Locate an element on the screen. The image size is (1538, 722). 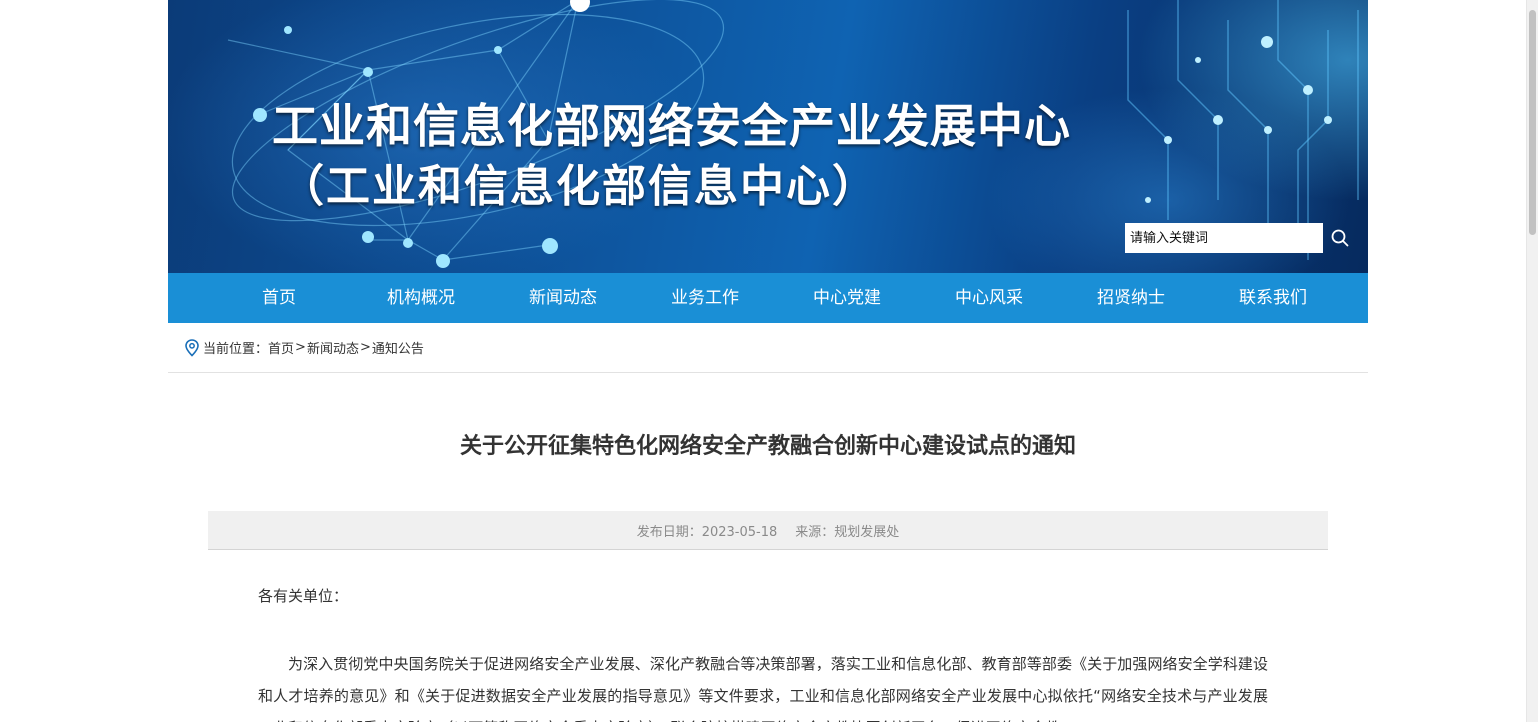
location-pin-icon is located at coordinates (192, 347).